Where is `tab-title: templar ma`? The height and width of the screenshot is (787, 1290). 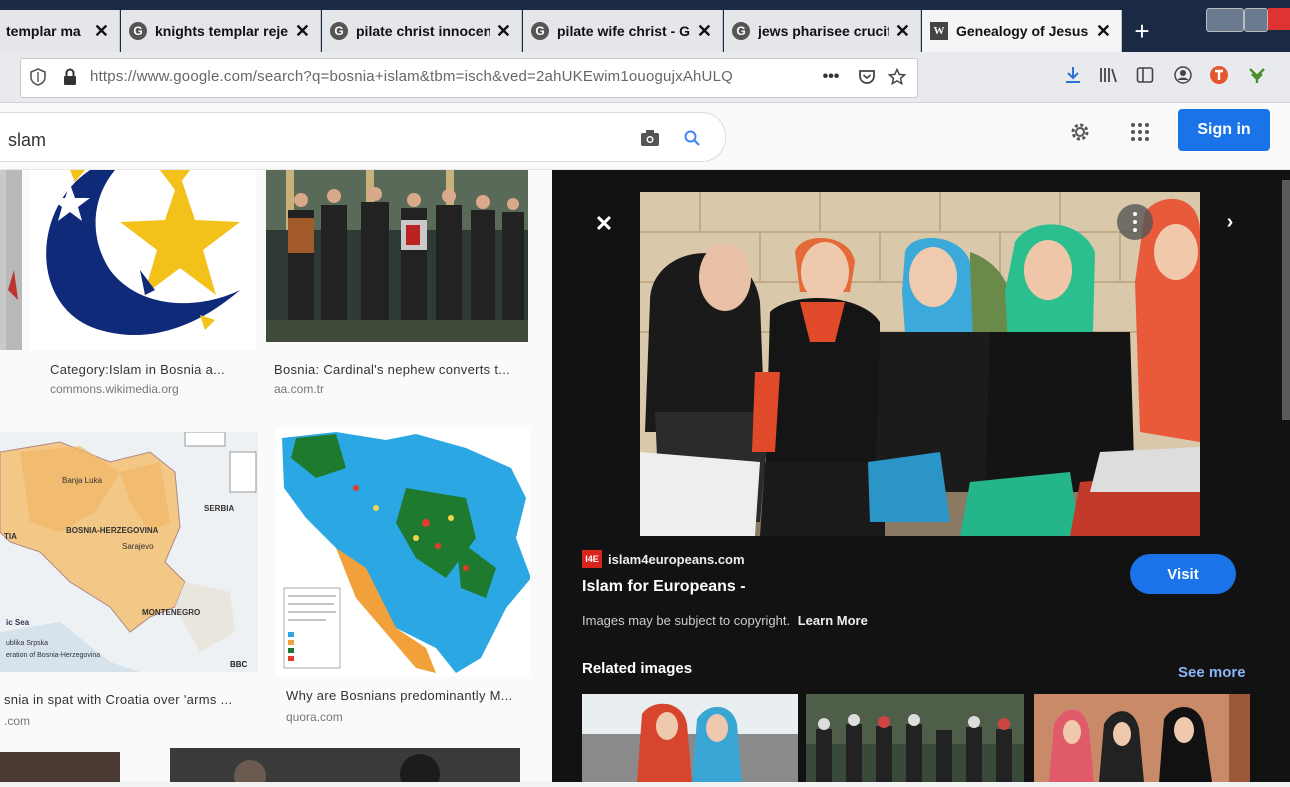
tab-title: templar ma is located at coordinates (43, 31).